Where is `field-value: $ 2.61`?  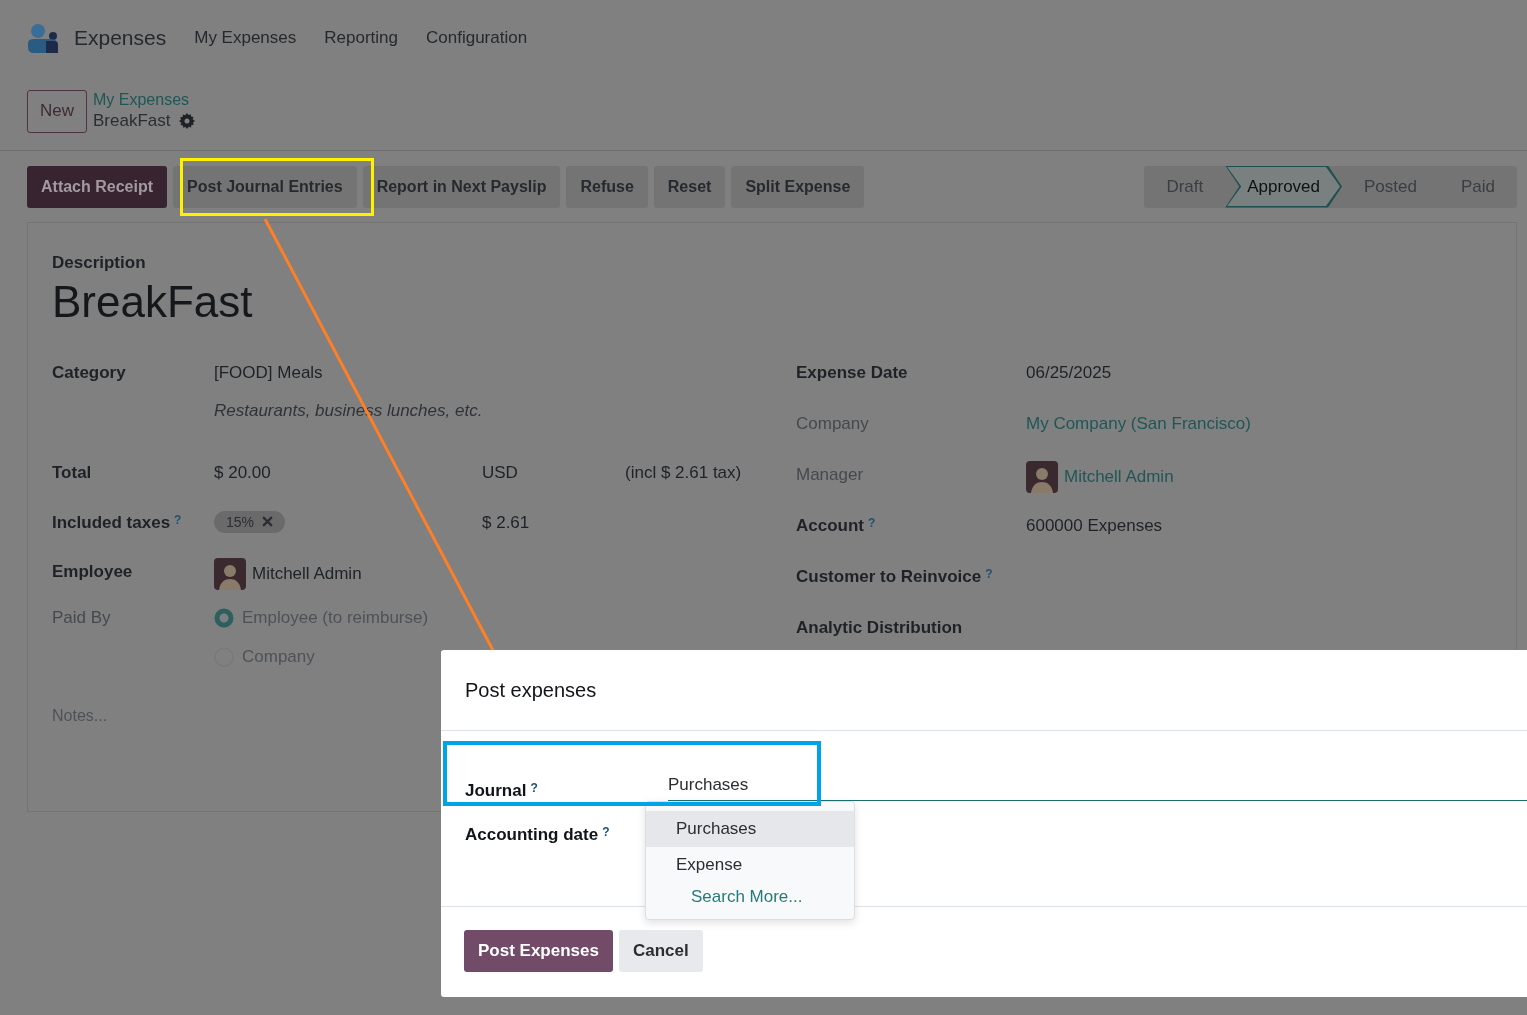 field-value: $ 2.61 is located at coordinates (506, 523).